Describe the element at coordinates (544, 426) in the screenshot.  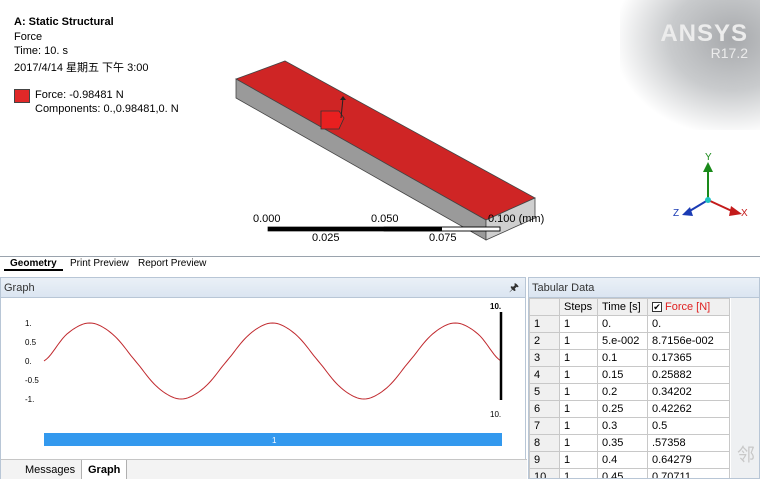
I see `row-index-cell: 7` at that location.